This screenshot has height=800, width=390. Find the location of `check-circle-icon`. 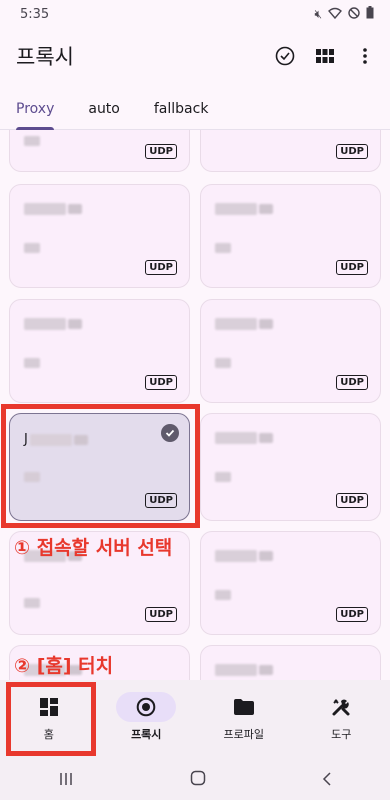

check-circle-icon is located at coordinates (285, 56).